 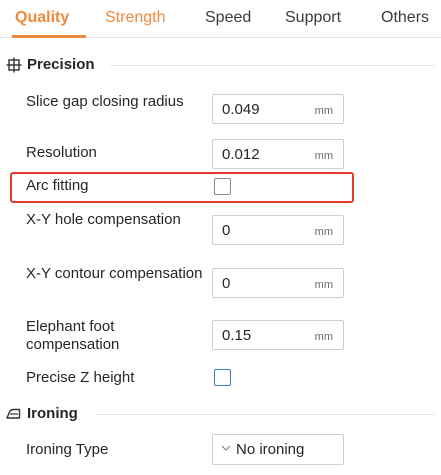 I want to click on ironing-type-label: Ironing Type, so click(x=67, y=449).